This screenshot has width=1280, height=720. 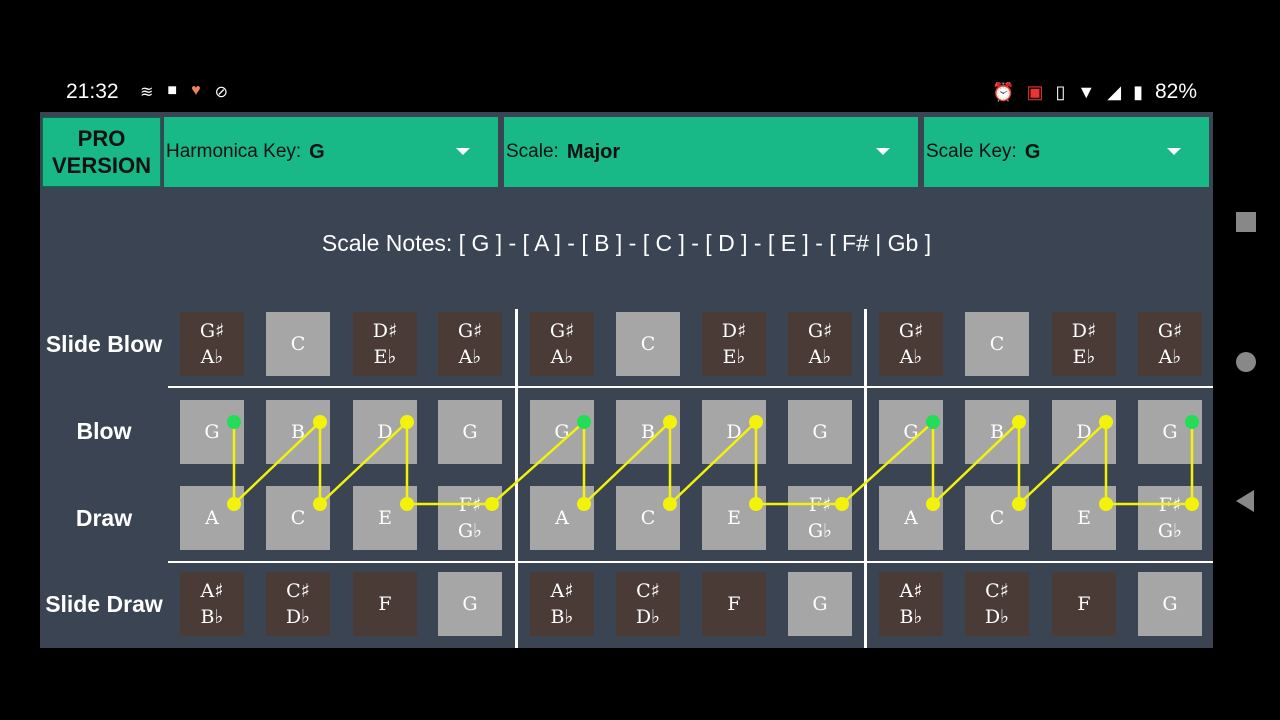 I want to click on hole-slide-blow-6: C, so click(x=648, y=344).